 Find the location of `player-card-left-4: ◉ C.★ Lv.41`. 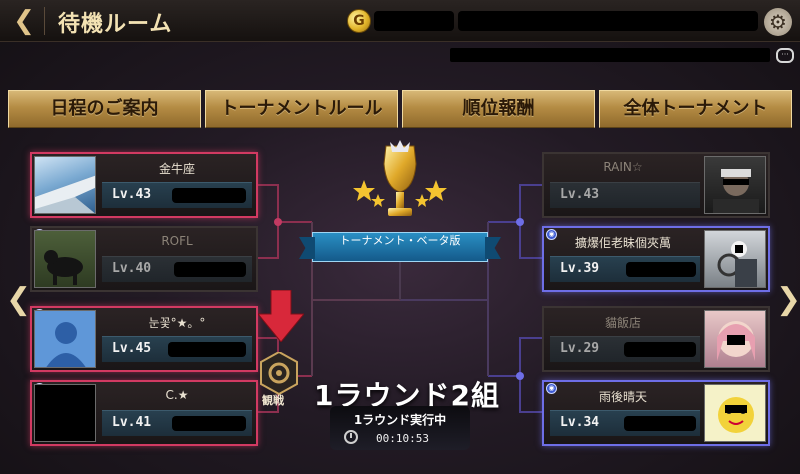

player-card-left-4: ◉ C.★ Lv.41 is located at coordinates (144, 413).